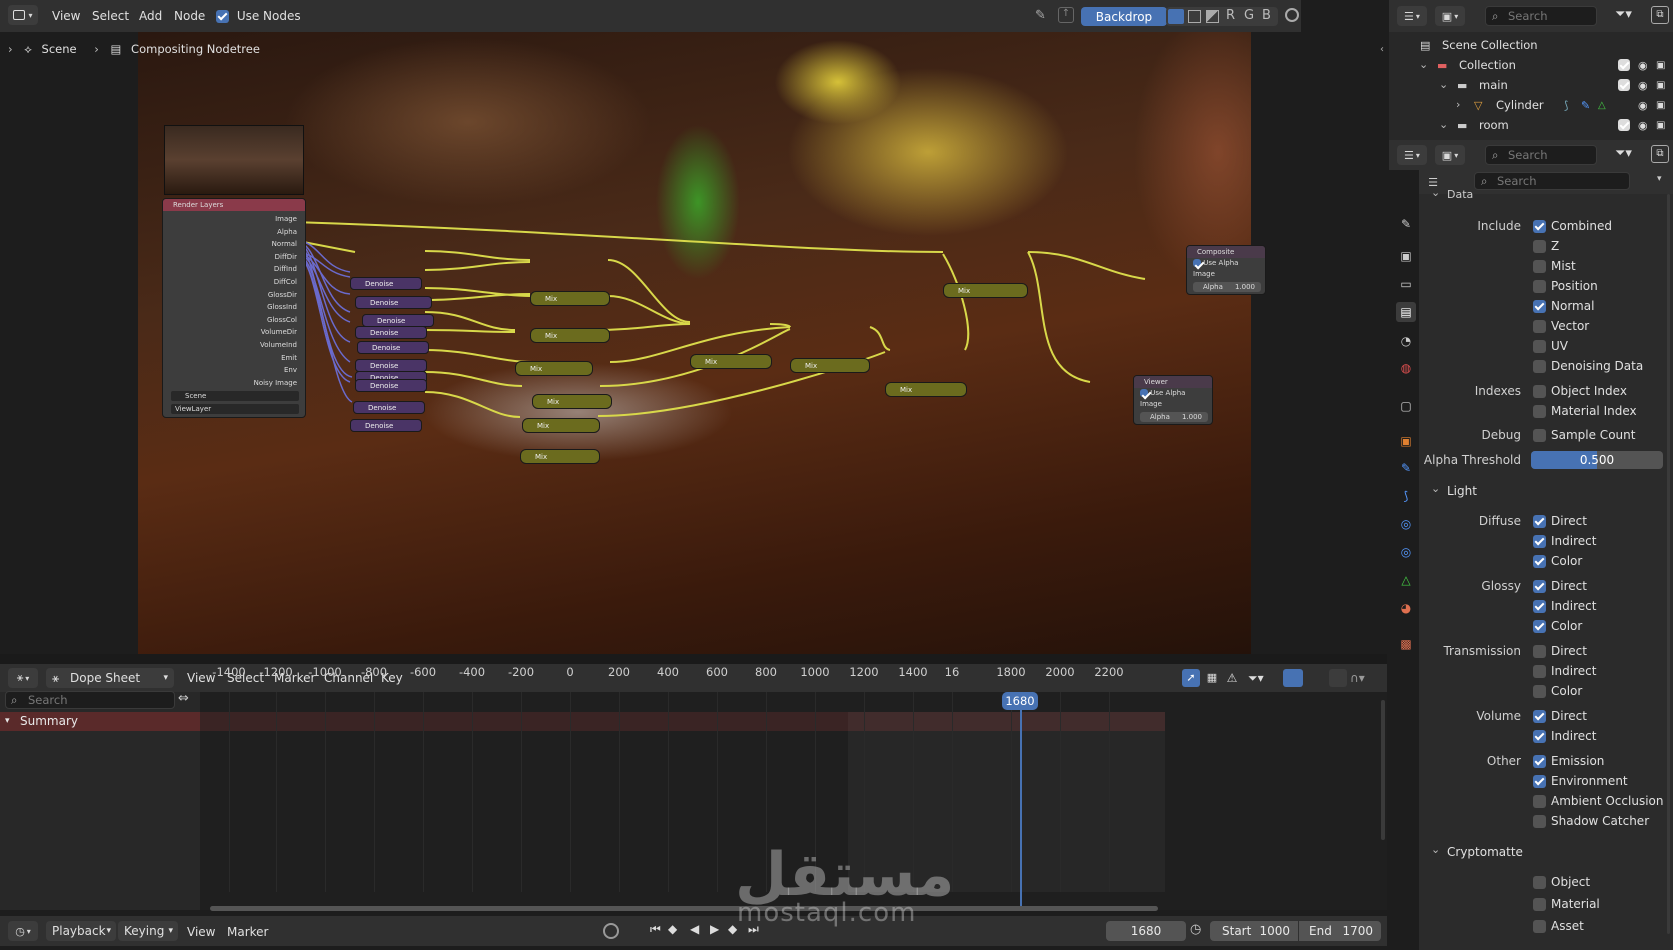  What do you see at coordinates (1412, 16) in the screenshot?
I see `outliner-editor-type: ☰ ▾` at bounding box center [1412, 16].